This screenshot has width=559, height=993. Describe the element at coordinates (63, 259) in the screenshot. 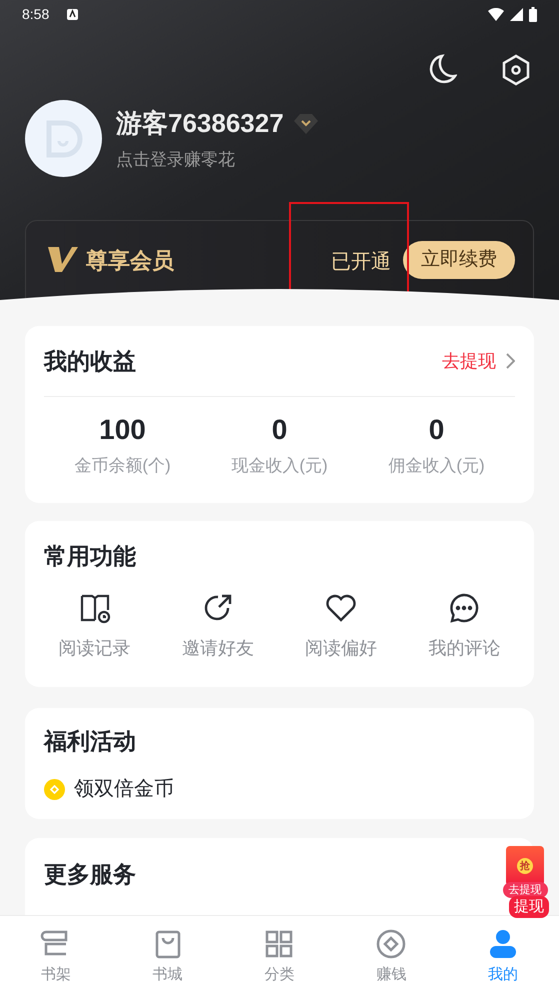

I see `v-logo-icon` at that location.